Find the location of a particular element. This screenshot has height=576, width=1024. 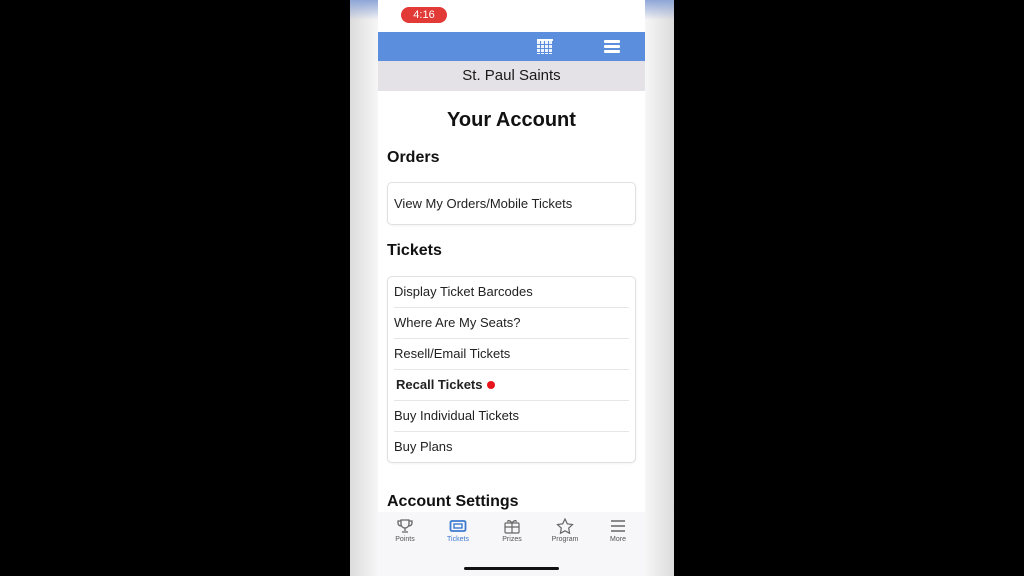

tab-tickets: Tickets is located at coordinates (458, 530).